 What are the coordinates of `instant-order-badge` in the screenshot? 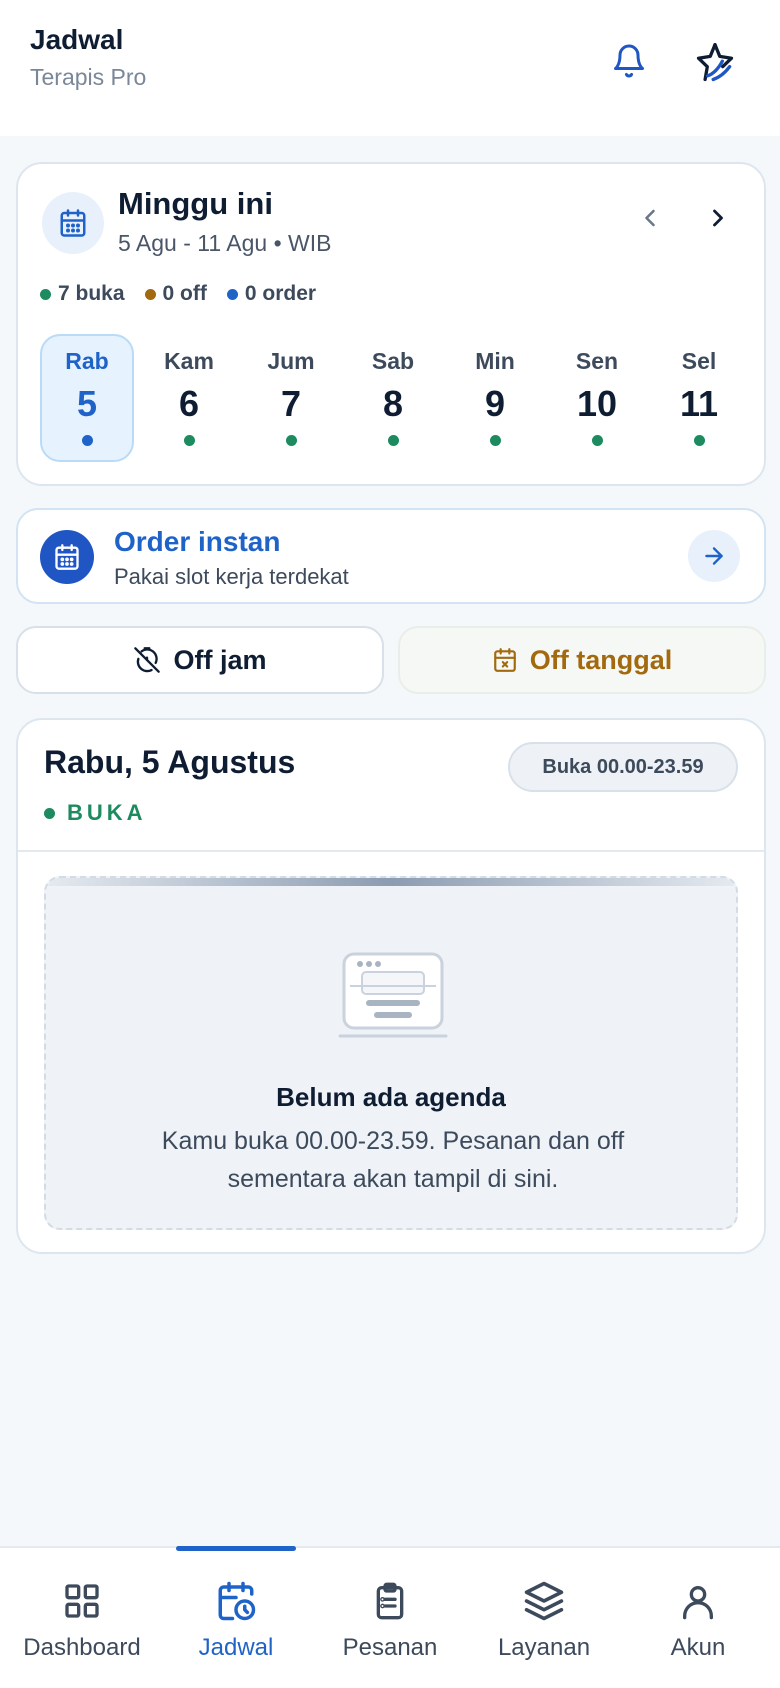 It's located at (67, 557).